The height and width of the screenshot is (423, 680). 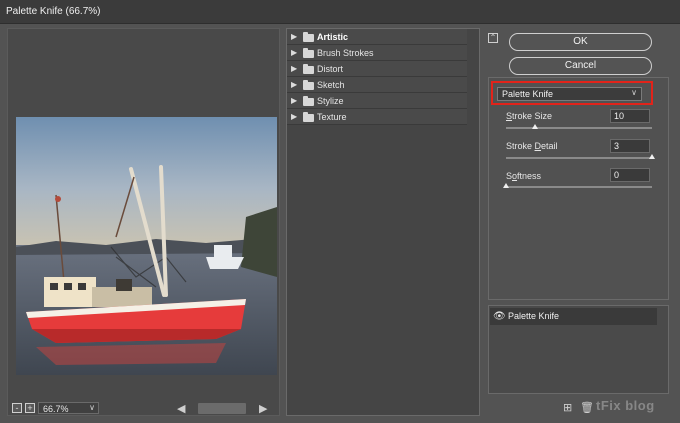 I want to click on collapse-browser-button: ⌃, so click(x=493, y=38).